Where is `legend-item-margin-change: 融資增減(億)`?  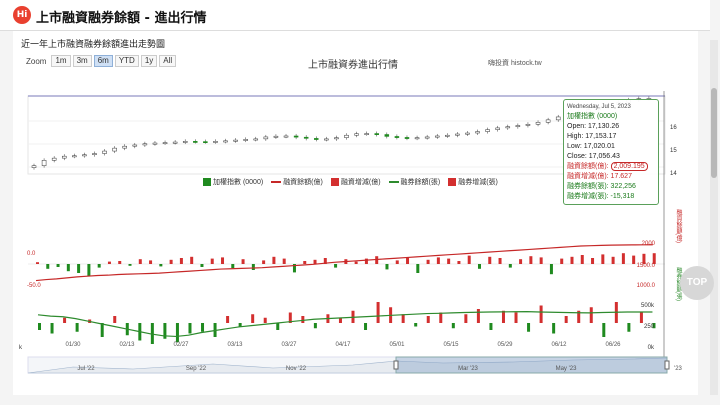 legend-item-margin-change: 融資增減(億) is located at coordinates (355, 182).